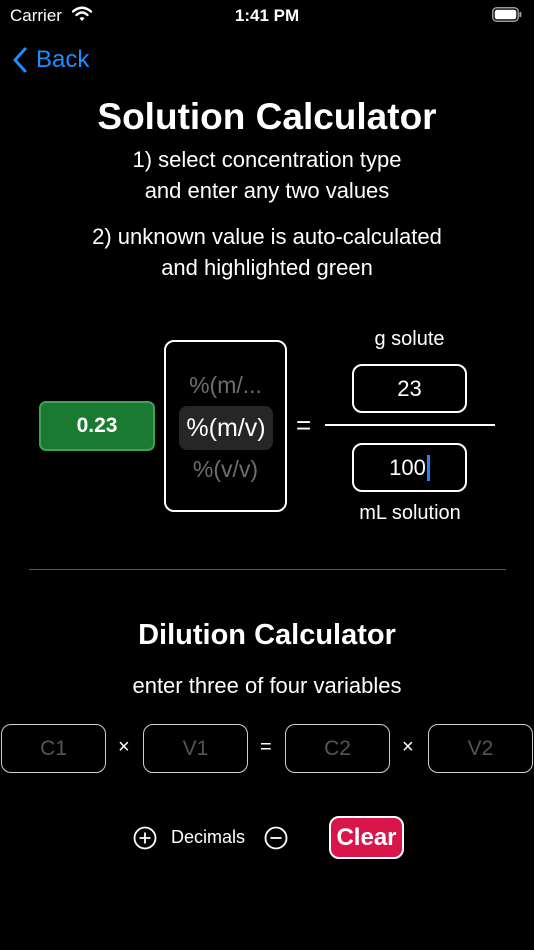  Describe the element at coordinates (53, 748) in the screenshot. I see `c1-input: C1` at that location.